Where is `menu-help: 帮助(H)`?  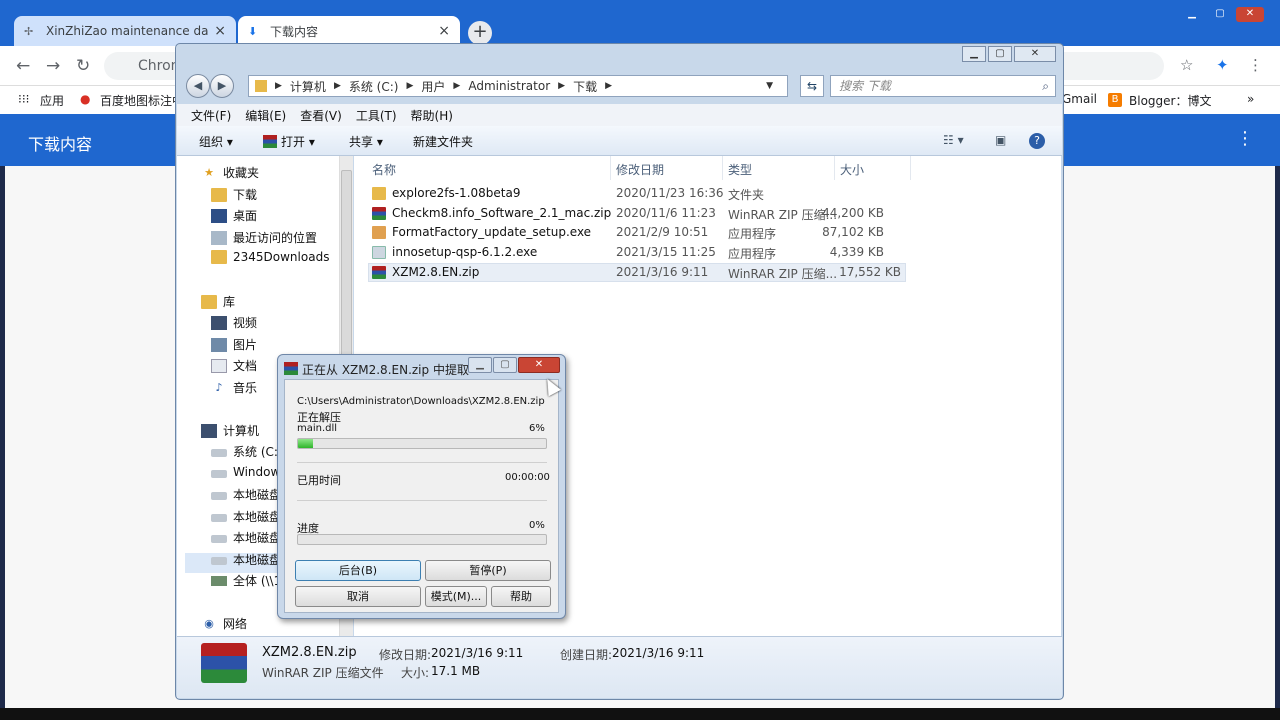 menu-help: 帮助(H) is located at coordinates (432, 115).